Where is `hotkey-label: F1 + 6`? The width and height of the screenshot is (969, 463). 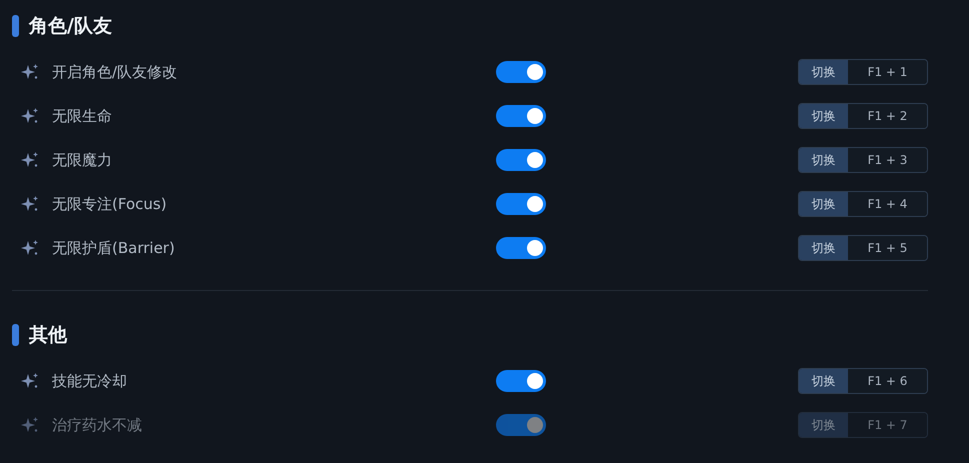 hotkey-label: F1 + 6 is located at coordinates (887, 381).